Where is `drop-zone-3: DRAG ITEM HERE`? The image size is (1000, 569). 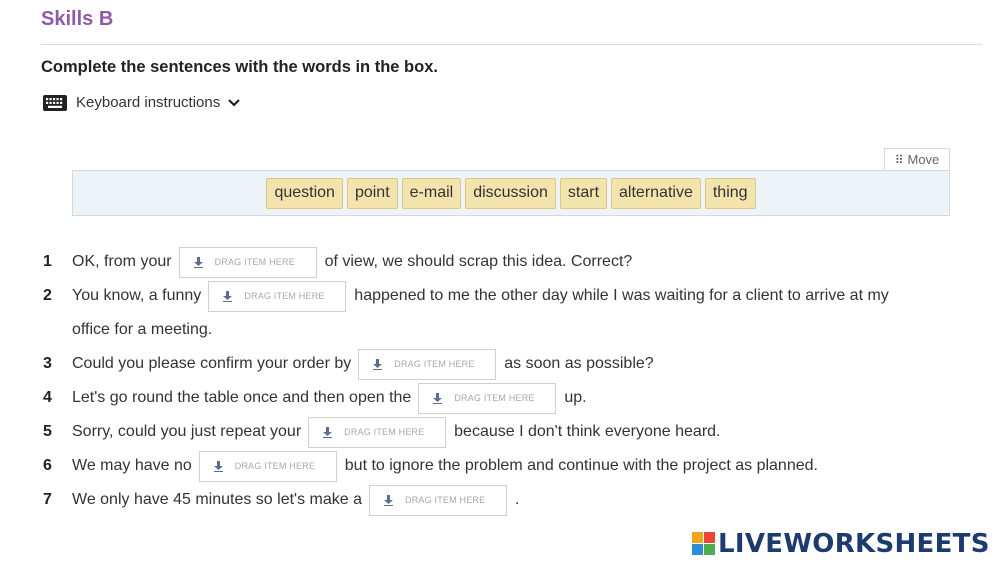
drop-zone-3: DRAG ITEM HERE is located at coordinates (427, 364).